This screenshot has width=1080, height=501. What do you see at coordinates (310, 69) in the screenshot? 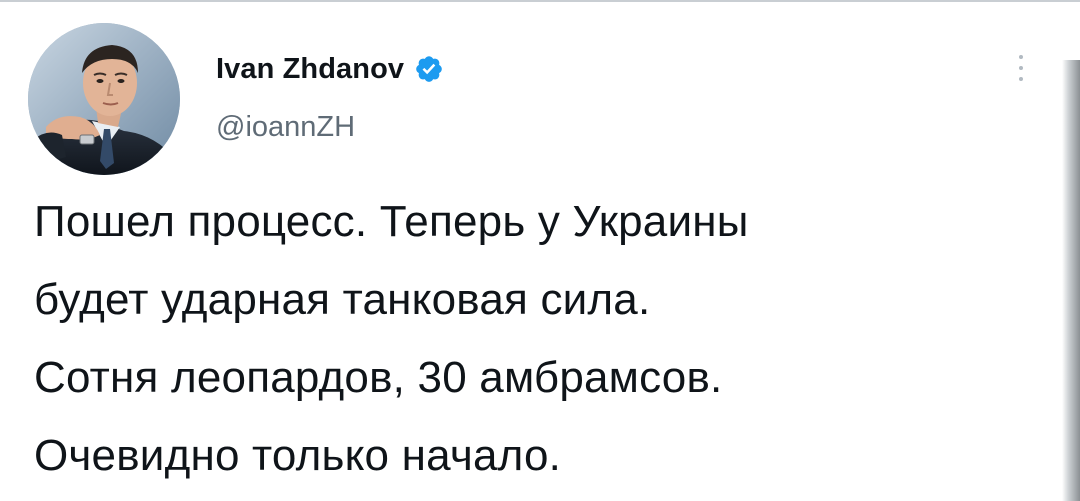
I see `display-name: Ivan Zhdanov` at bounding box center [310, 69].